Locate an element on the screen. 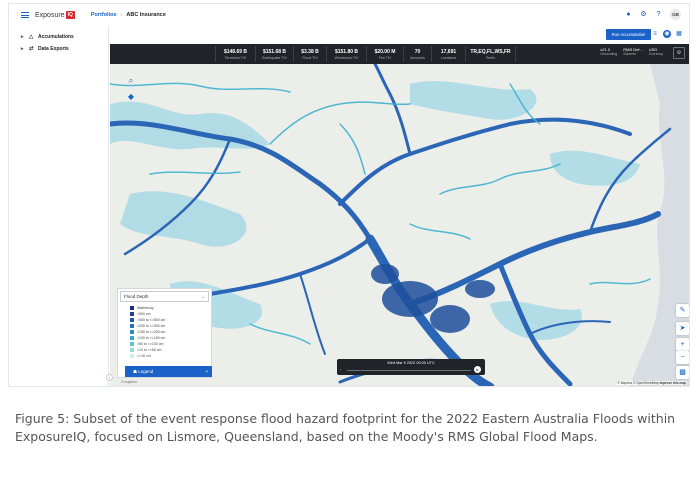 This screenshot has height=477, width=697. layer-select-value: Flood Depth is located at coordinates (136, 296).